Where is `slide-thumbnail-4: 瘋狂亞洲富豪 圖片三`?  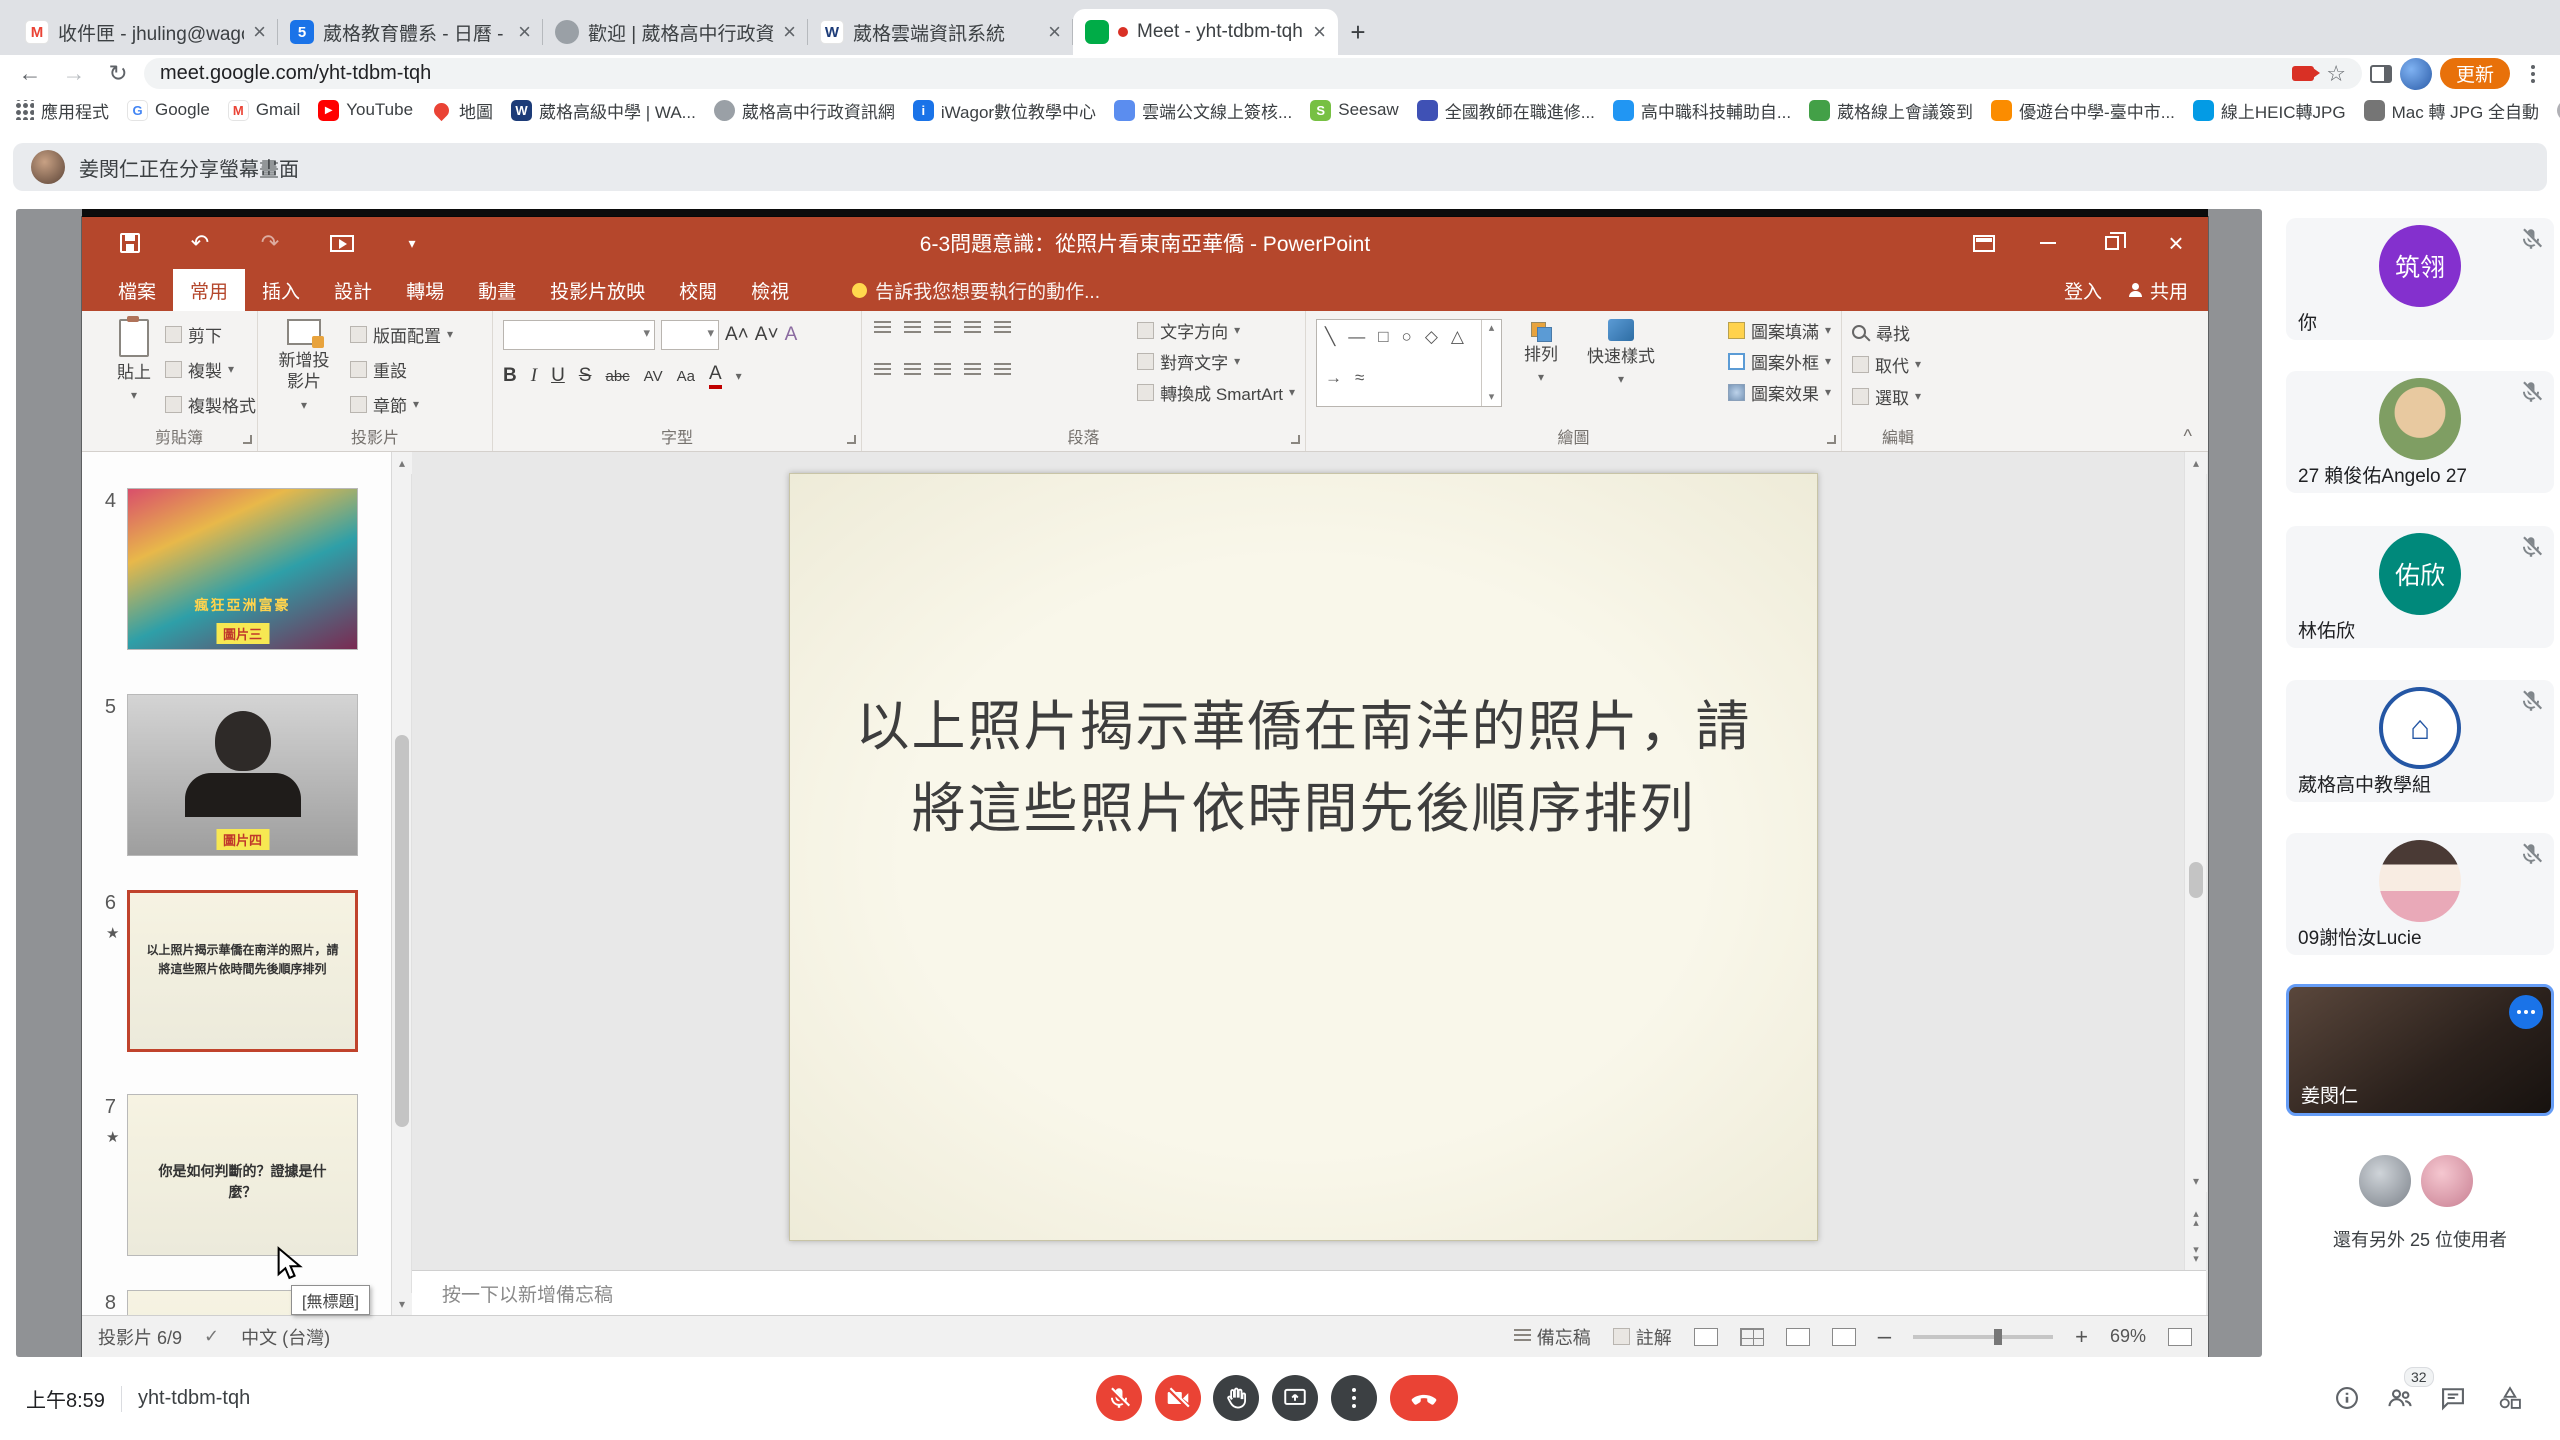
slide-thumbnail-4: 瘋狂亞洲富豪 圖片三 is located at coordinates (242, 569).